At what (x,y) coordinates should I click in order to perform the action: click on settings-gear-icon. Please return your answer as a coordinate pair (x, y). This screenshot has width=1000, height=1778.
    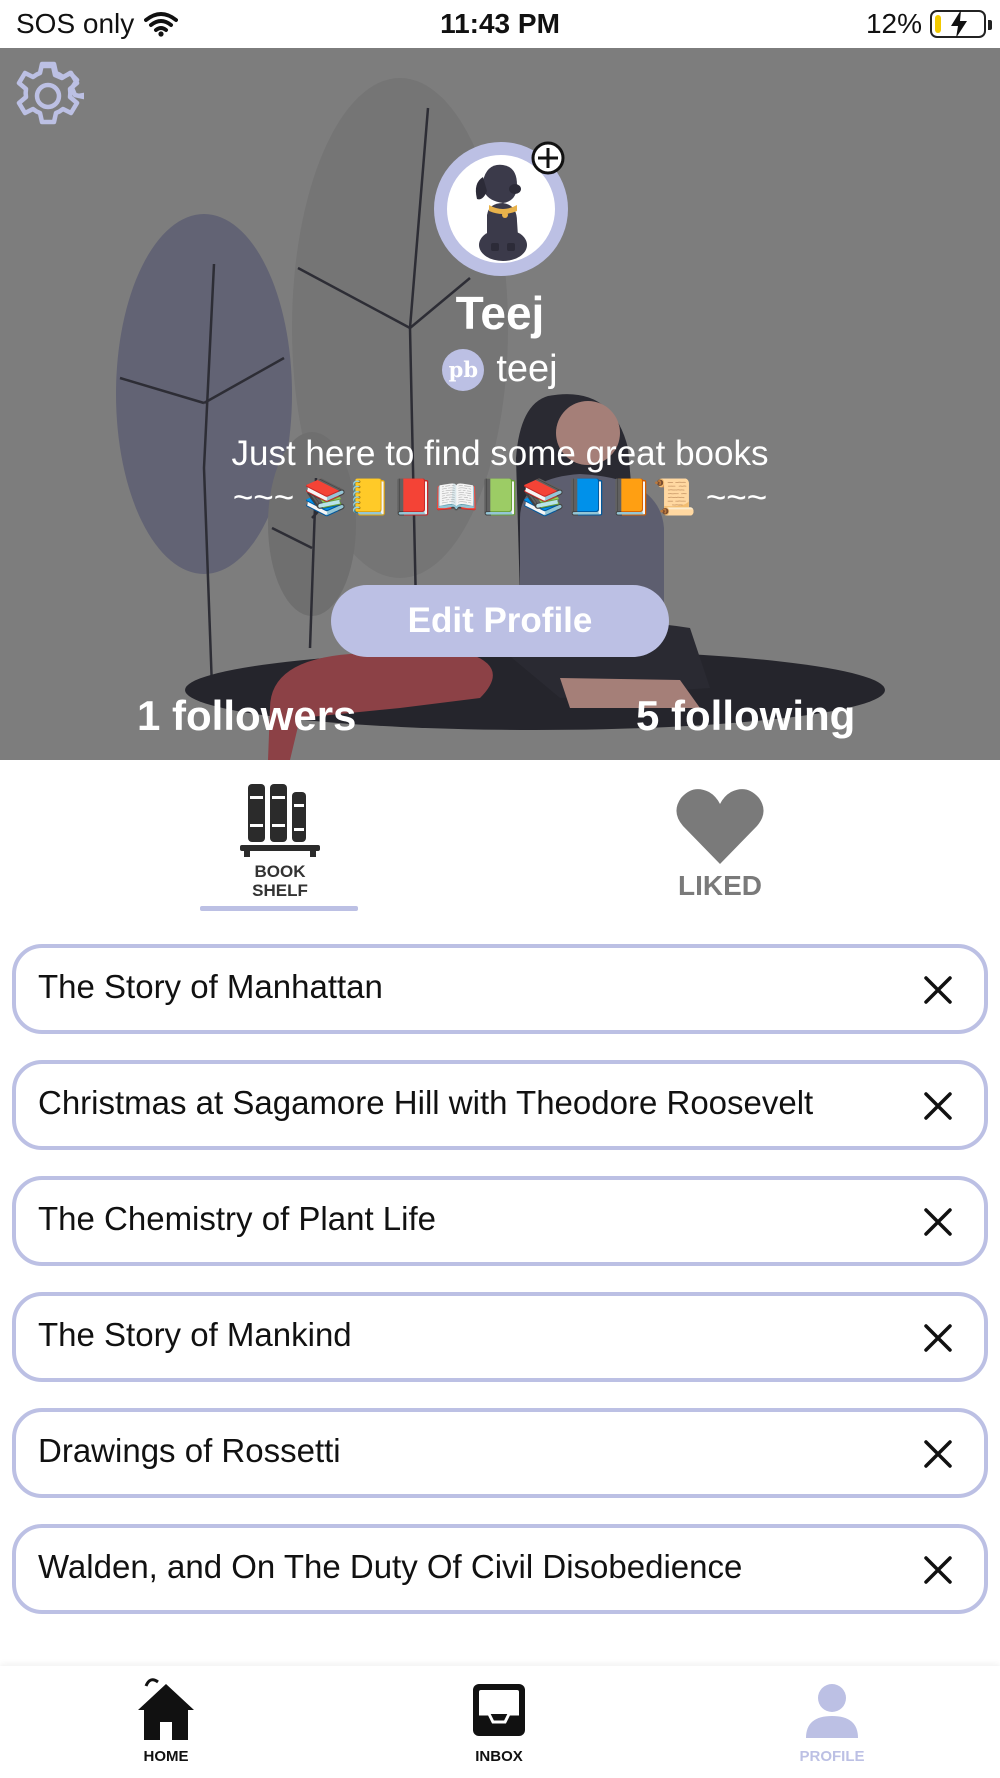
    Looking at the image, I should click on (48, 96).